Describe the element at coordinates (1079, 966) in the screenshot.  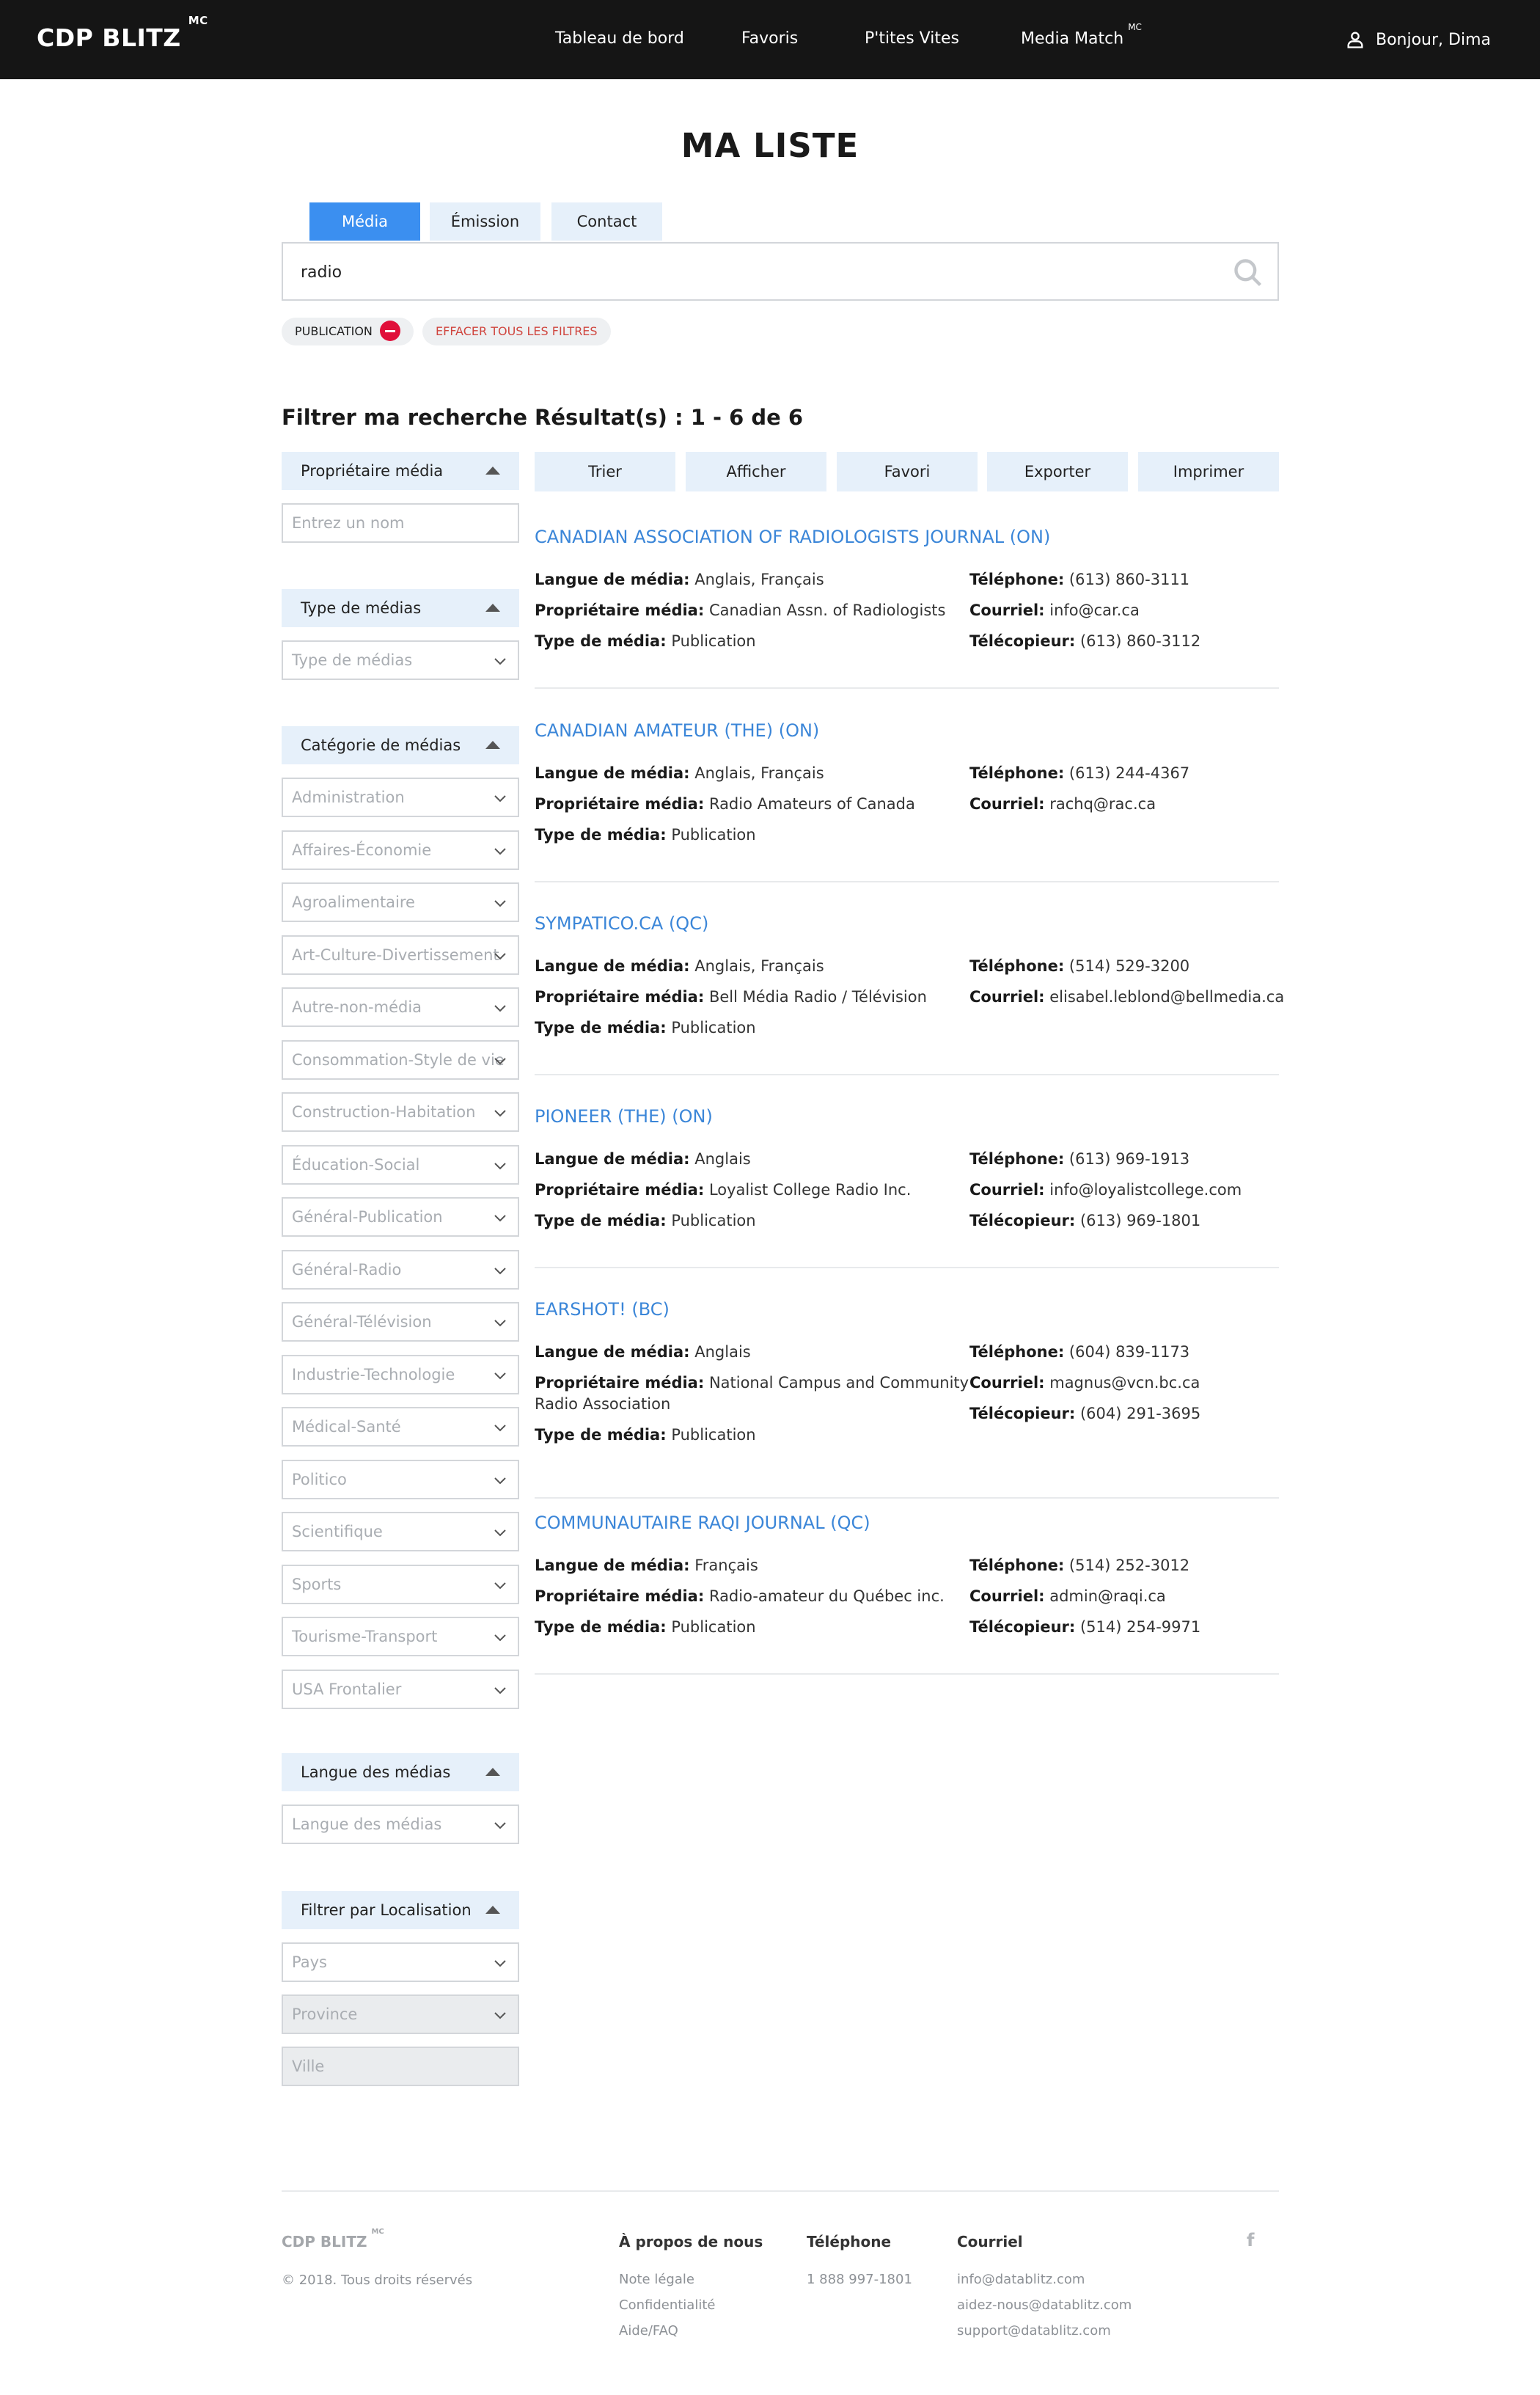
I see `result-phone: Téléphone: (514) 529-3200` at that location.